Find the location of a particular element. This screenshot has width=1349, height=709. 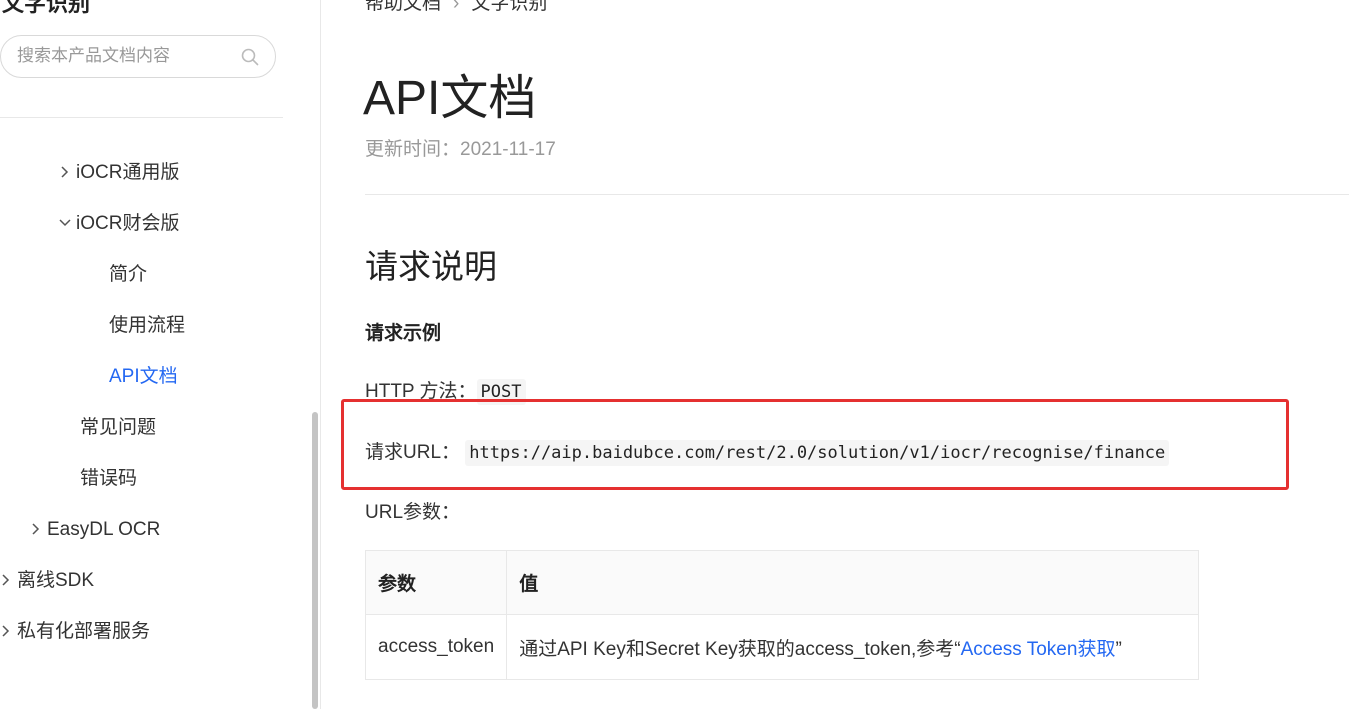

table-header-row: 参数 值 is located at coordinates (782, 582).